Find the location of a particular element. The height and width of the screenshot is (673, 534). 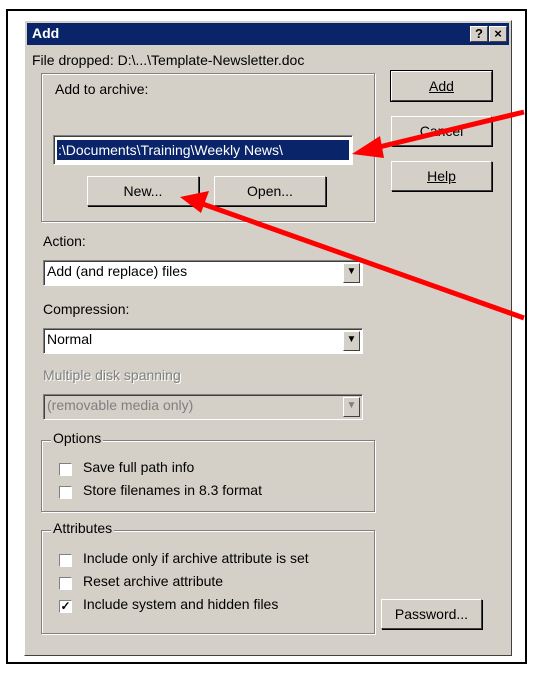

arrow-to-archive-path is located at coordinates (449, 130).